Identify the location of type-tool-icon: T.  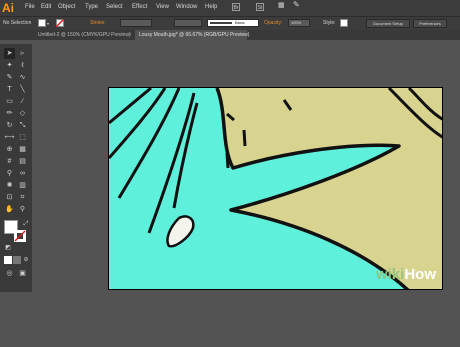
(9, 89).